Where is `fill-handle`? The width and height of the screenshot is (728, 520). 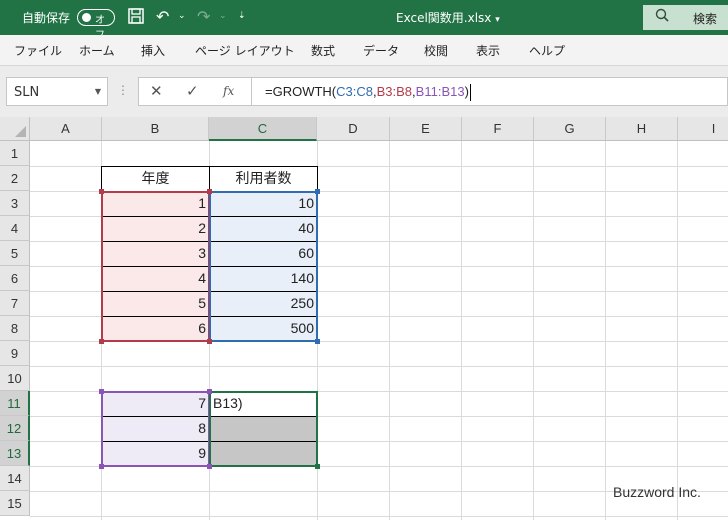 fill-handle is located at coordinates (317, 466).